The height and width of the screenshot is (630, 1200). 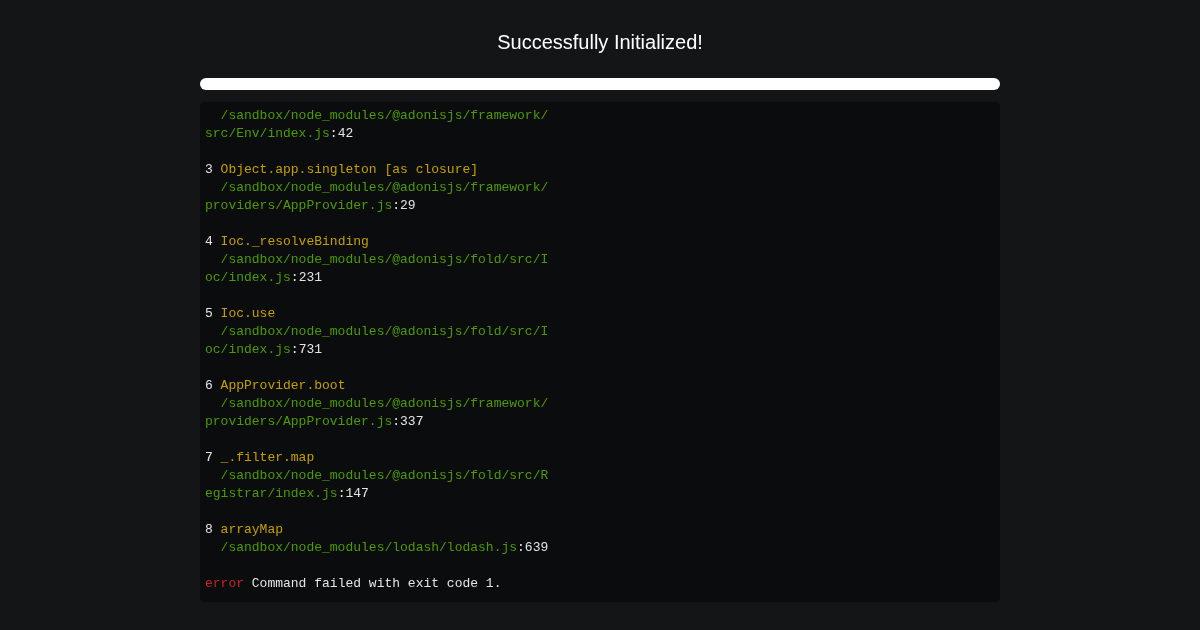 I want to click on log-line: 3 Object.app.singleton [as closure], so click(x=342, y=170).